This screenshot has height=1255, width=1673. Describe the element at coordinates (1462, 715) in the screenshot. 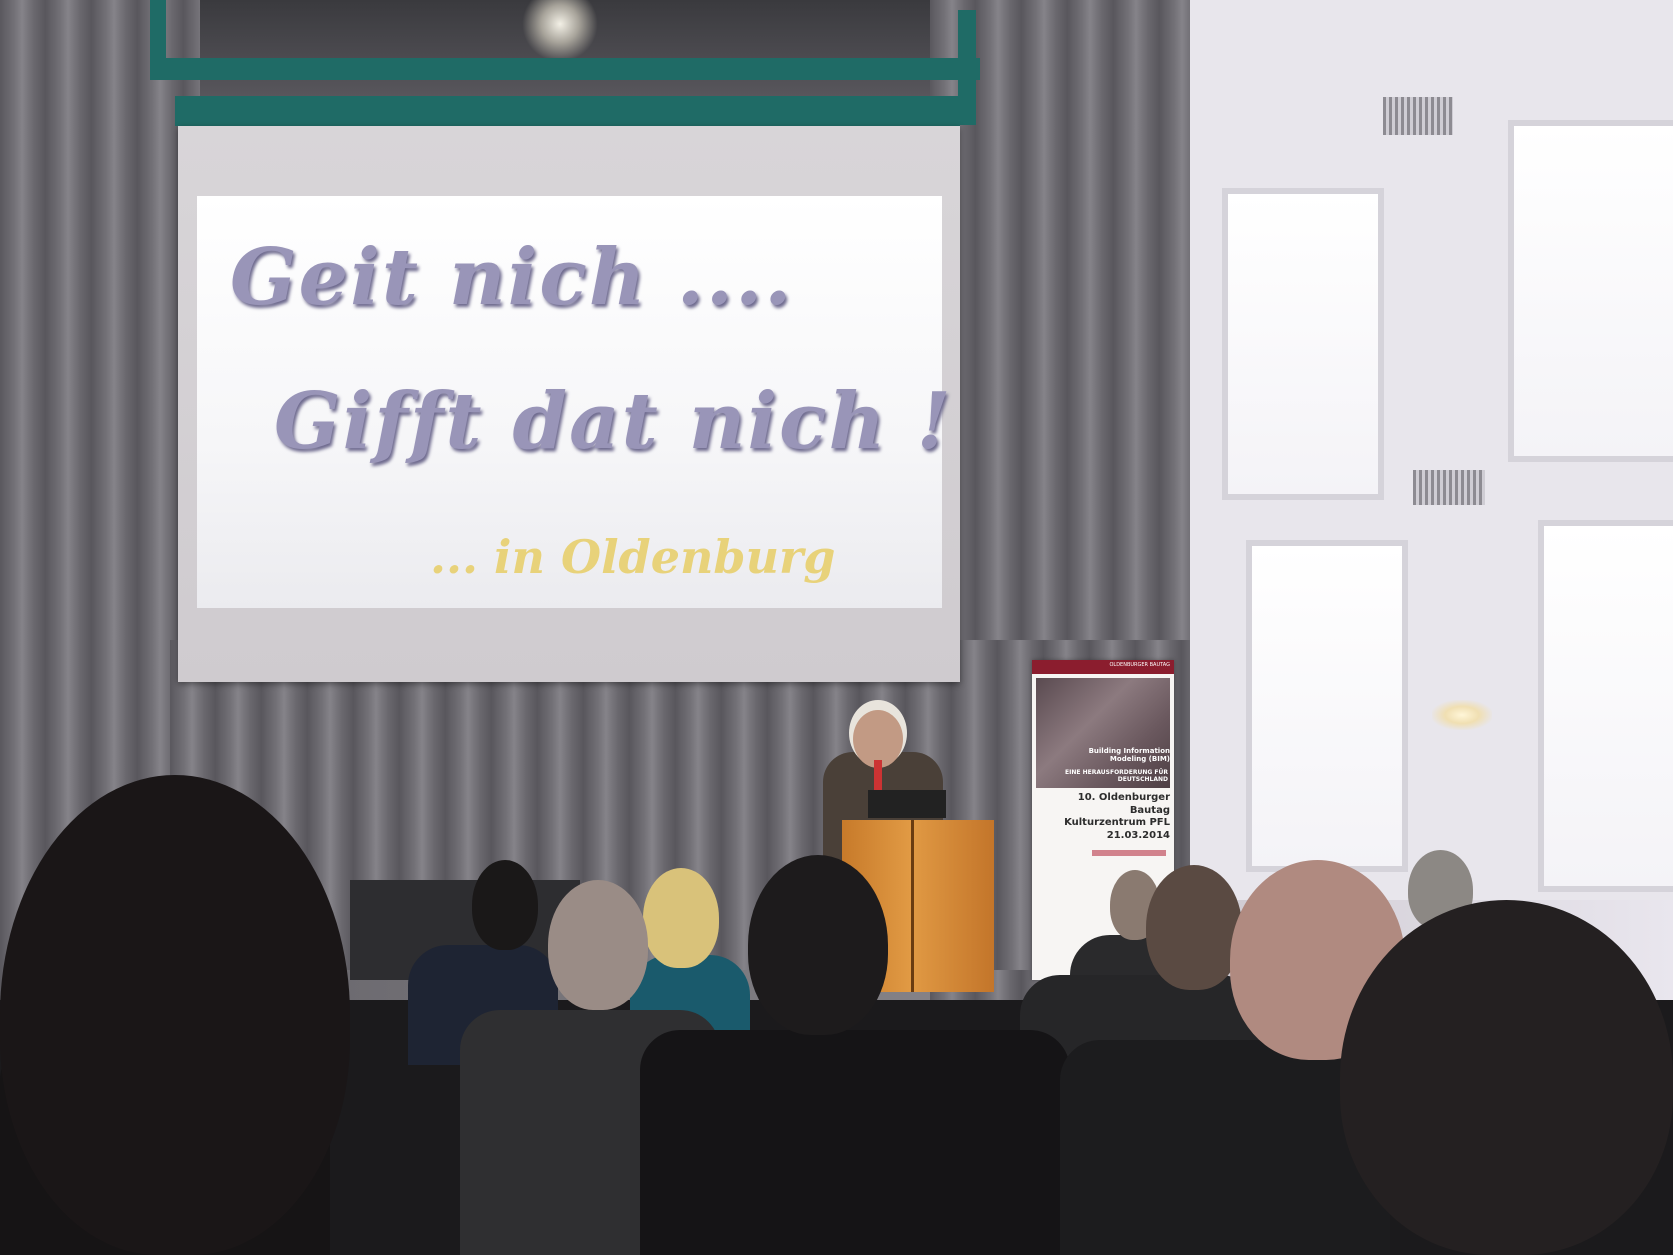

I see `wall-lamp` at that location.